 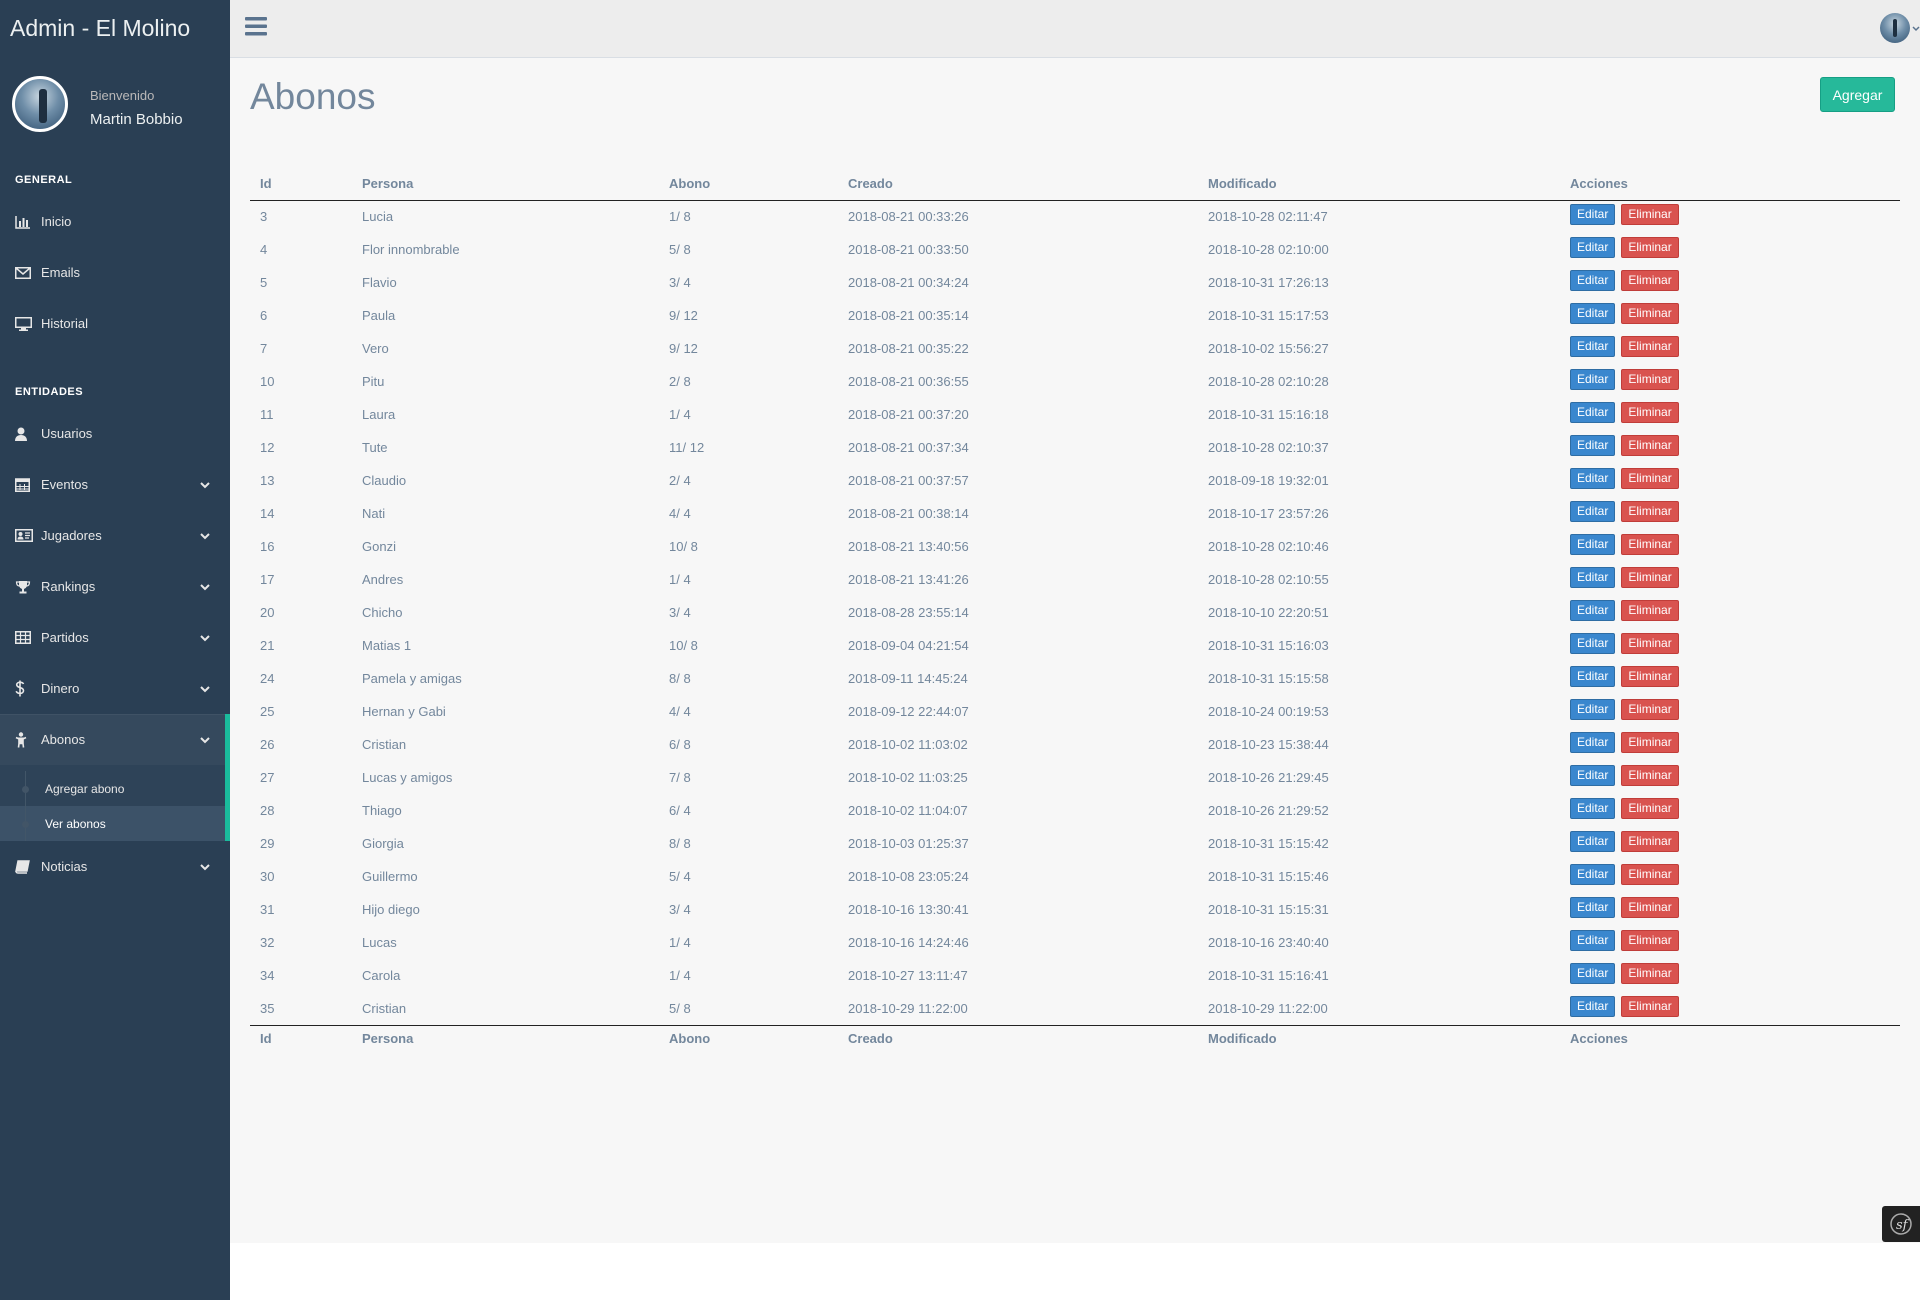 I want to click on sidebar-item-partidos: Partidos, so click(x=115, y=637).